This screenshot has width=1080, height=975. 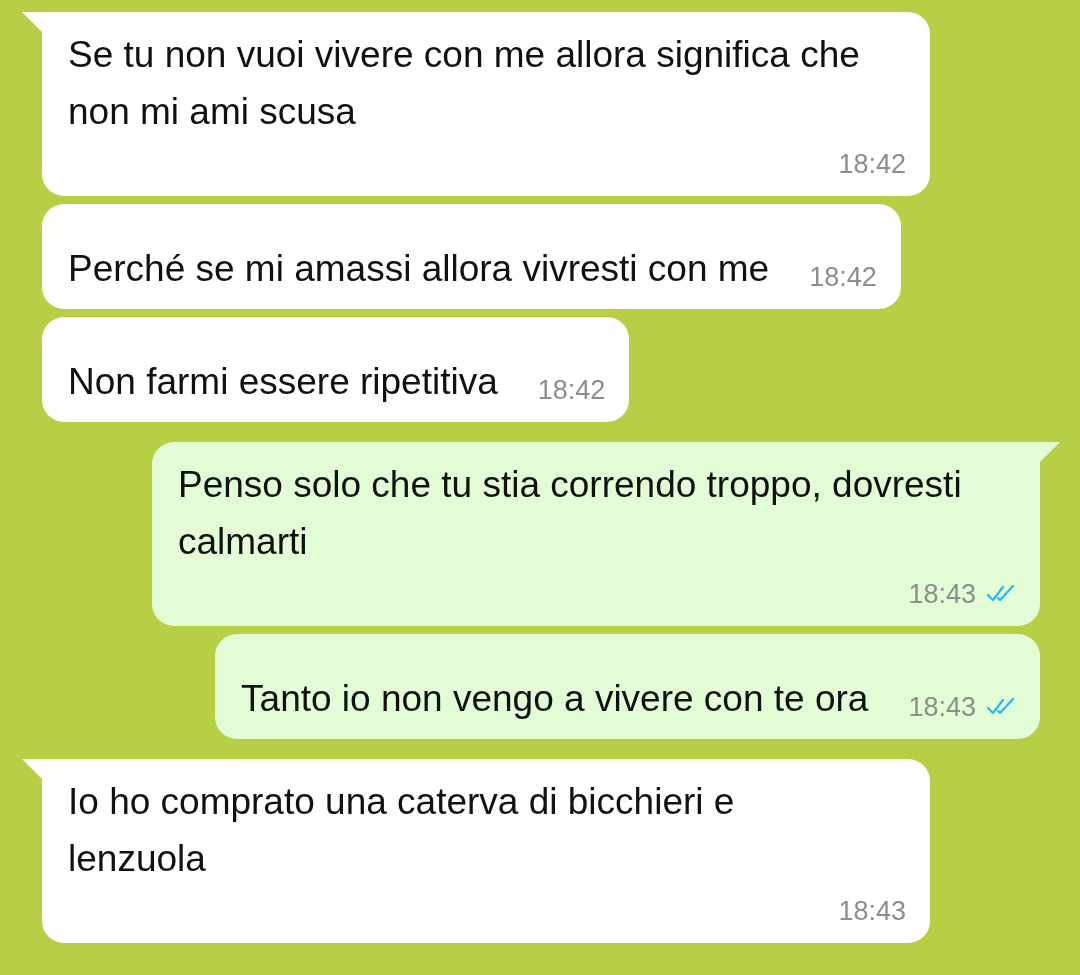 What do you see at coordinates (555, 699) in the screenshot?
I see `message-text: Tanto io non vengo a vivere con te ora` at bounding box center [555, 699].